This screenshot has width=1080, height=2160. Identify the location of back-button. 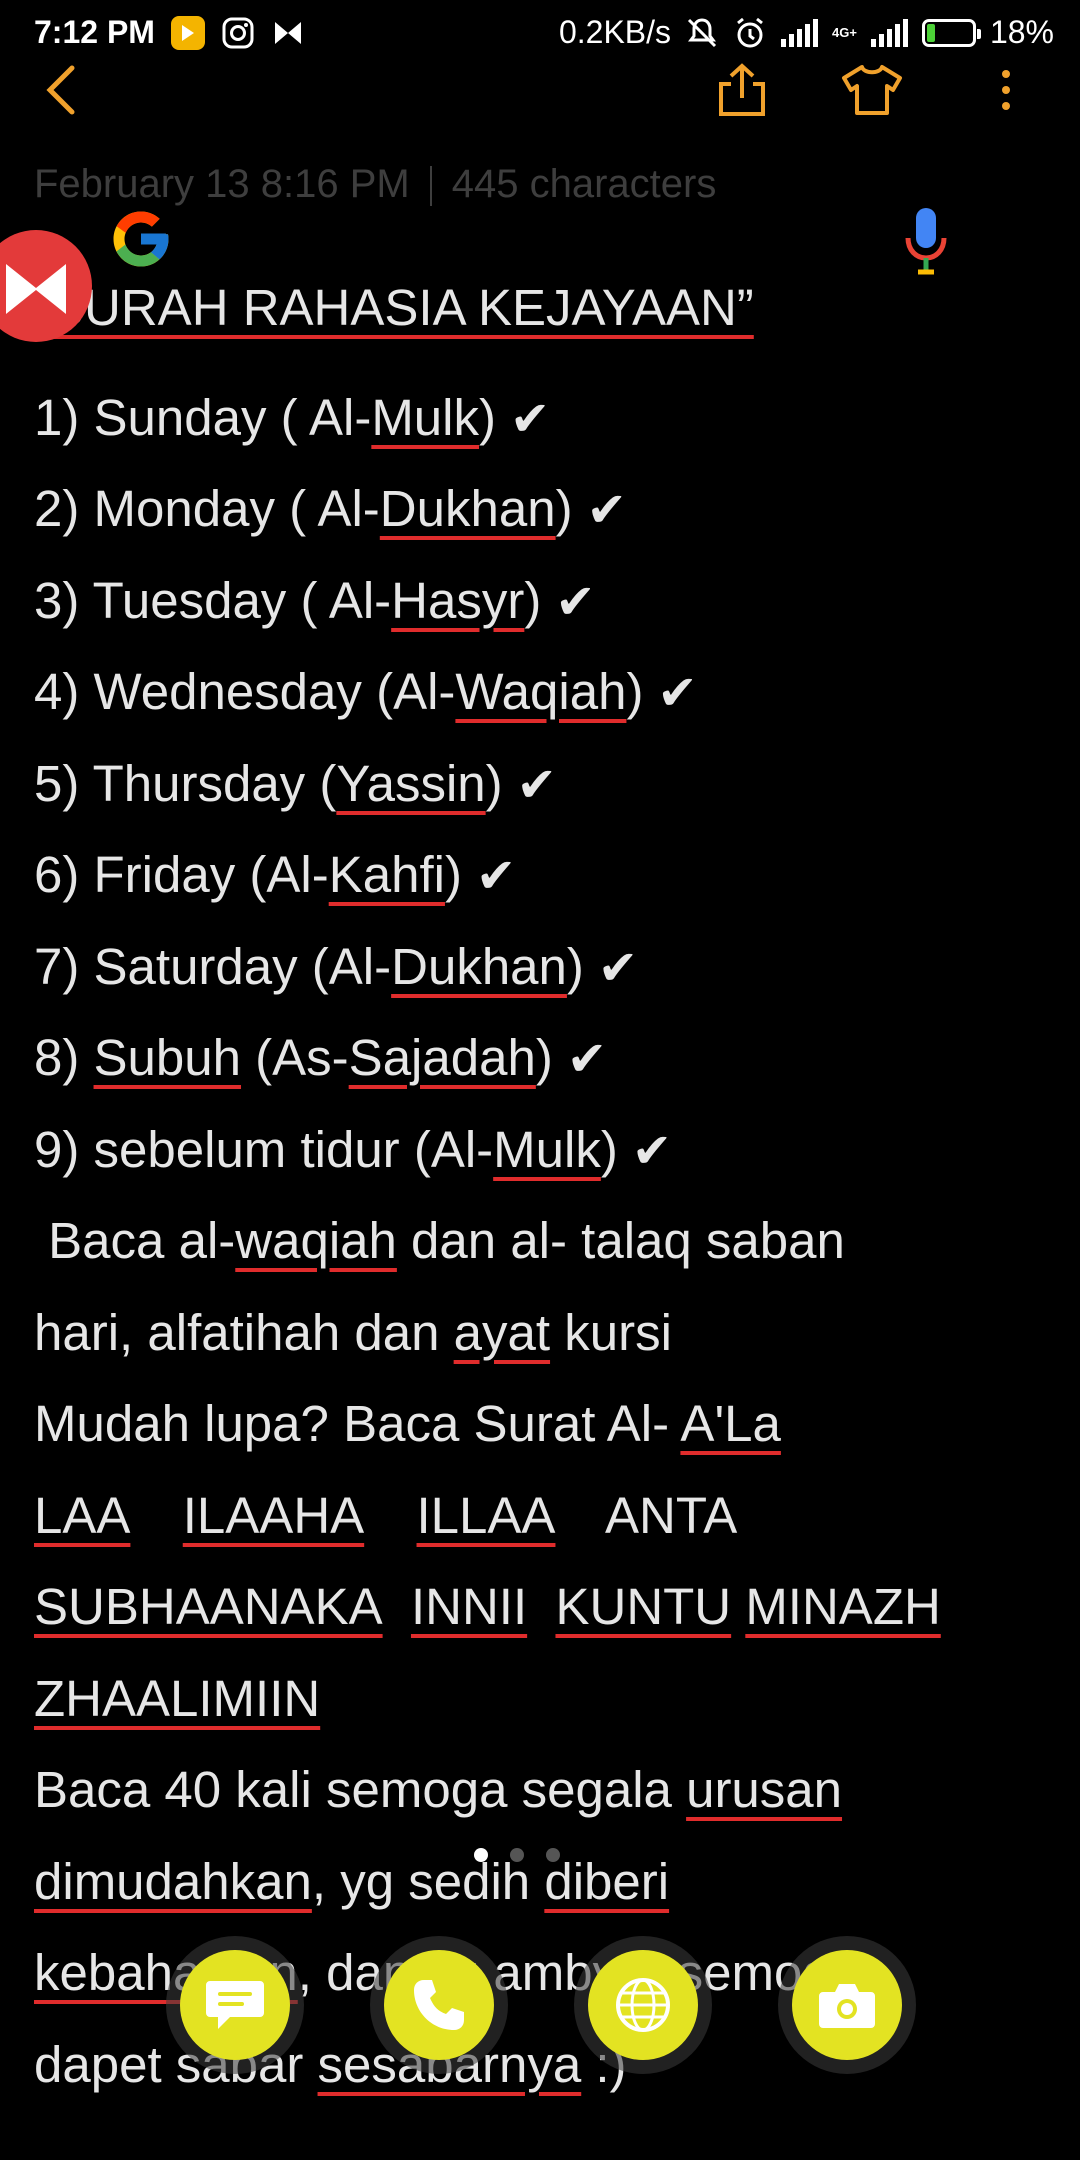
(62, 90).